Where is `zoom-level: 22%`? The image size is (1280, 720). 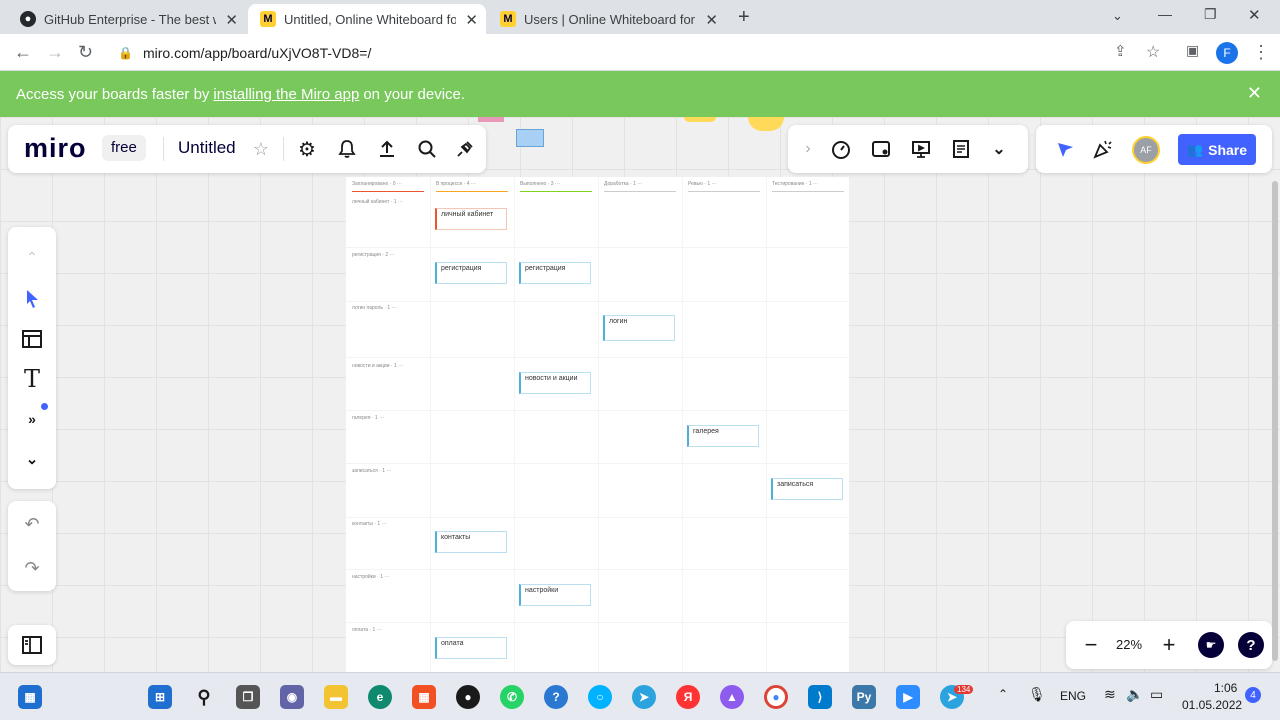 zoom-level: 22% is located at coordinates (1129, 644).